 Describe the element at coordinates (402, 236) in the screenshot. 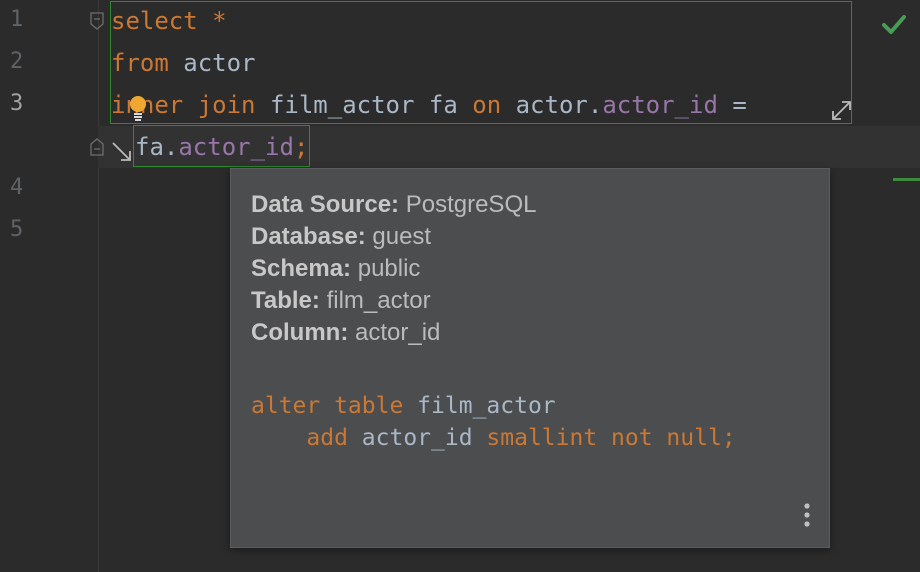

I see `info-value: guest` at that location.